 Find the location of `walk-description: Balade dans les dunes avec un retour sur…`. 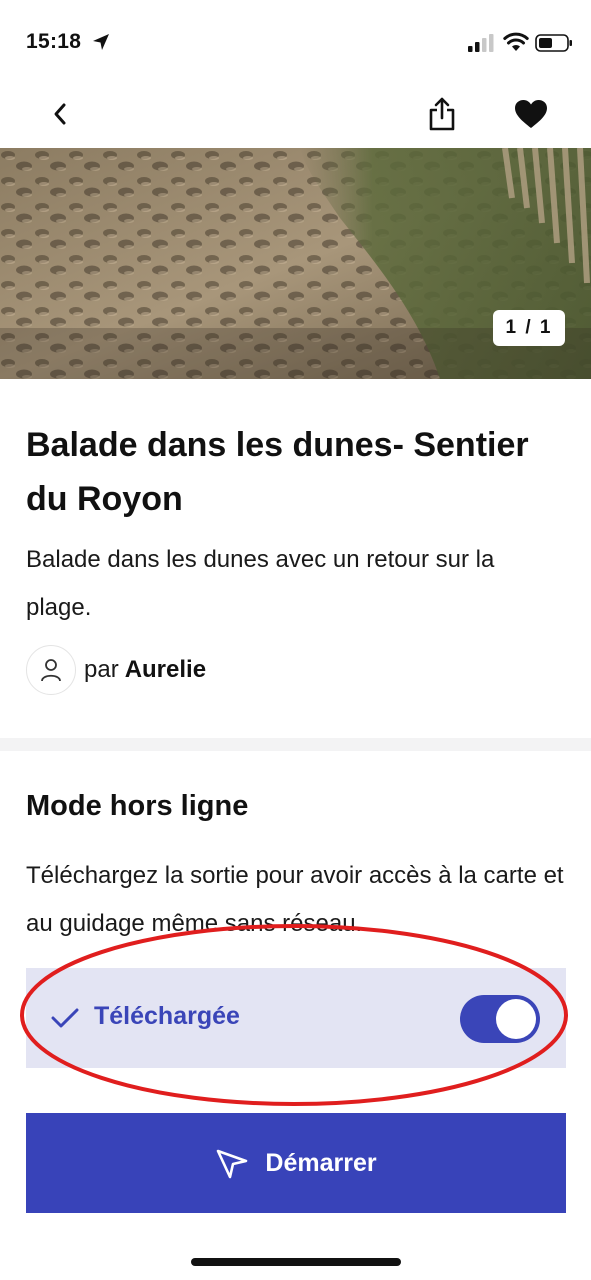

walk-description: Balade dans les dunes avec un retour sur… is located at coordinates (260, 583).